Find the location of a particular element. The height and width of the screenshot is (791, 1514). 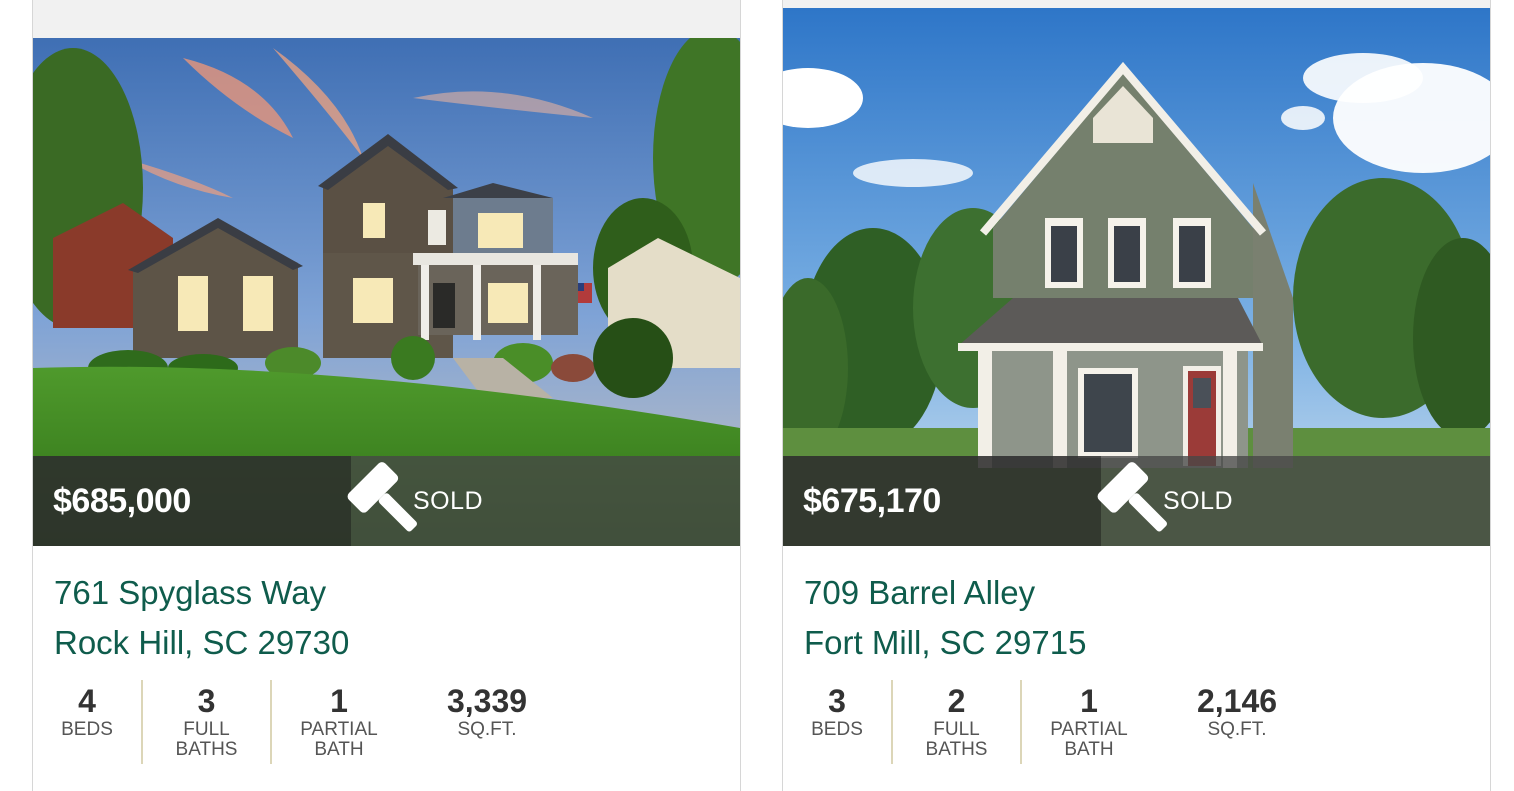

sqft-value: 3,339 is located at coordinates (487, 701).